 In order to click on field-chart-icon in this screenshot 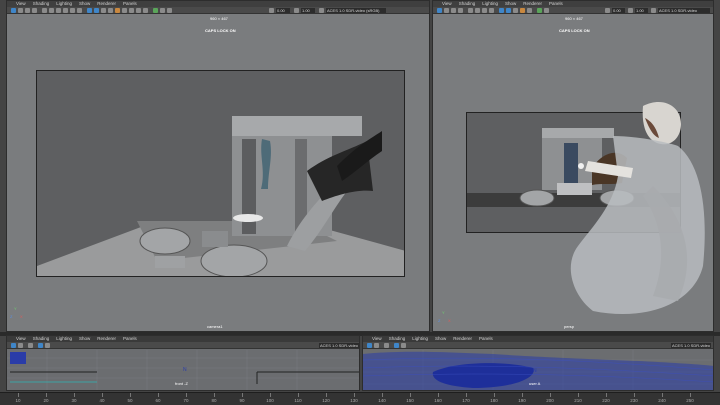, I will do `click(72, 10)`.